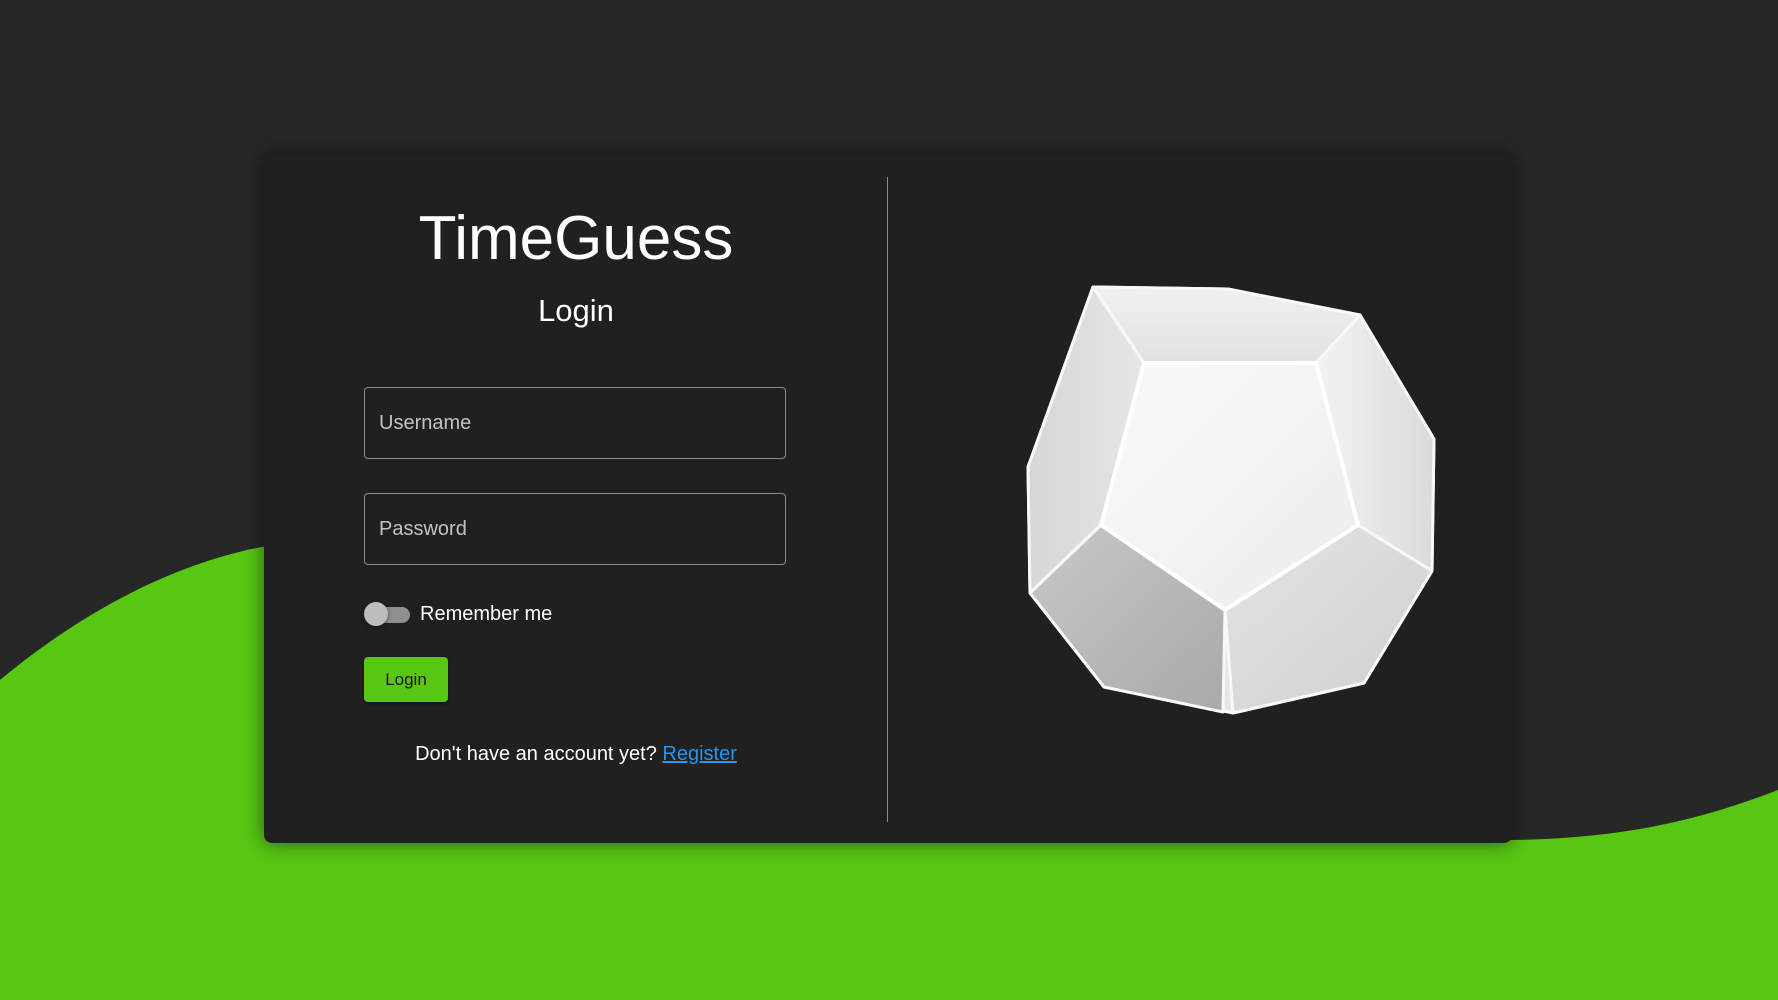  I want to click on username-input, so click(575, 423).